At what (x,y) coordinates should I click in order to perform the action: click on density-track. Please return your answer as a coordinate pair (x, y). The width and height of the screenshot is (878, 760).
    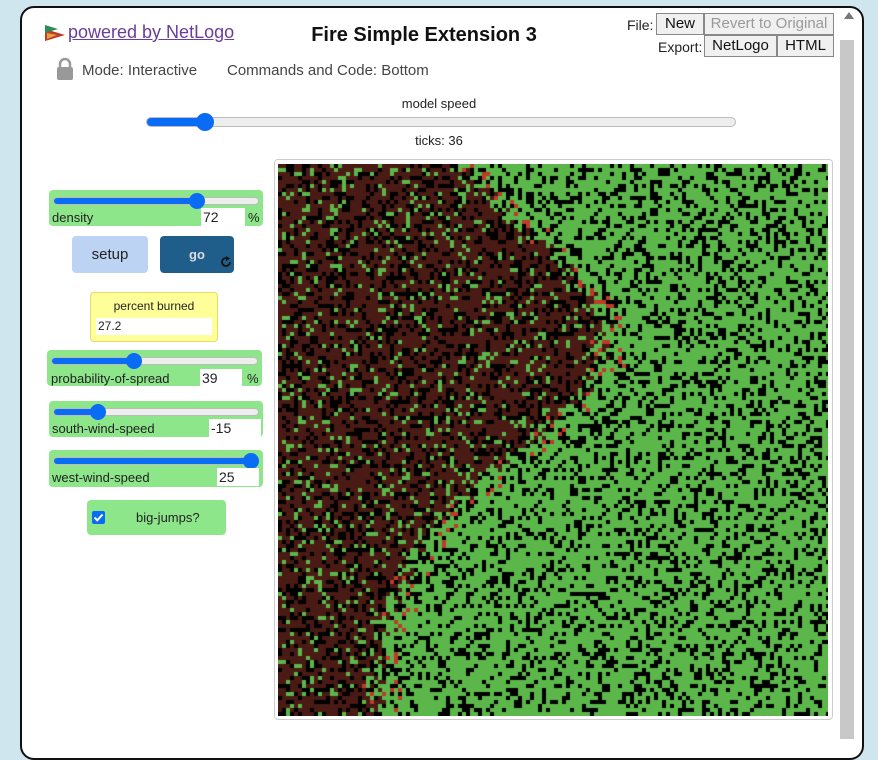
    Looking at the image, I should click on (156, 201).